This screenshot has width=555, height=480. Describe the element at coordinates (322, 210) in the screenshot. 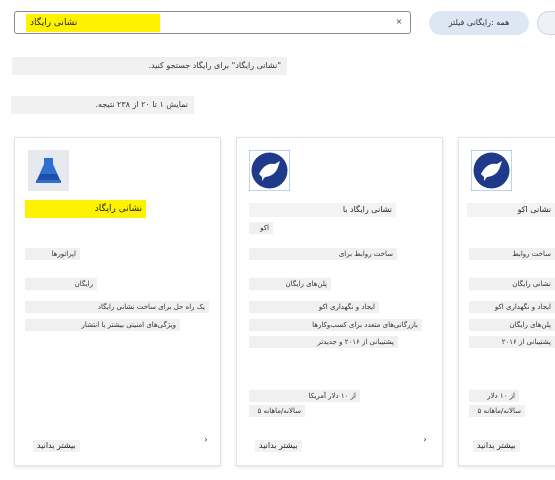

I see `card-title: نشانی رایگاد با` at that location.